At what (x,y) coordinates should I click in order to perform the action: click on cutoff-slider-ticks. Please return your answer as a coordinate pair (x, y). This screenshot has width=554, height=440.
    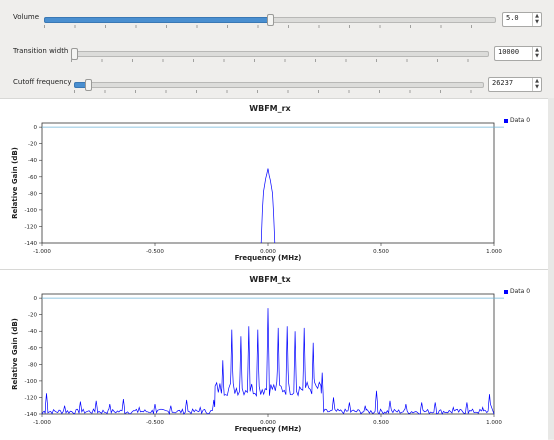
    Looking at the image, I should click on (279, 91).